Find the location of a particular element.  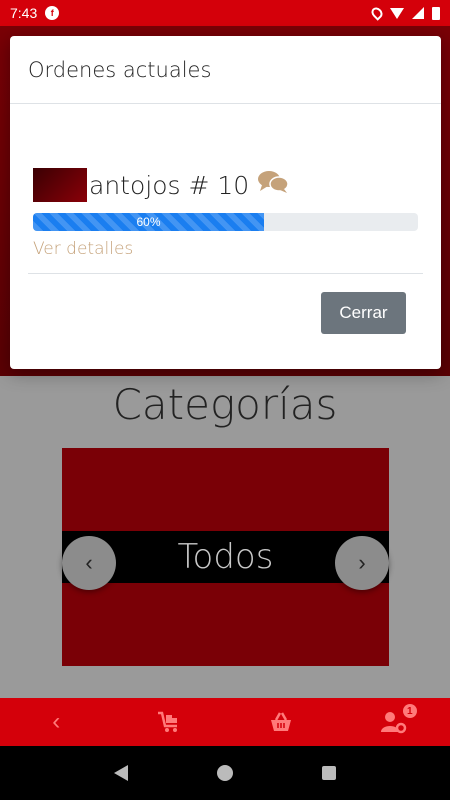

basket-icon is located at coordinates (281, 721).